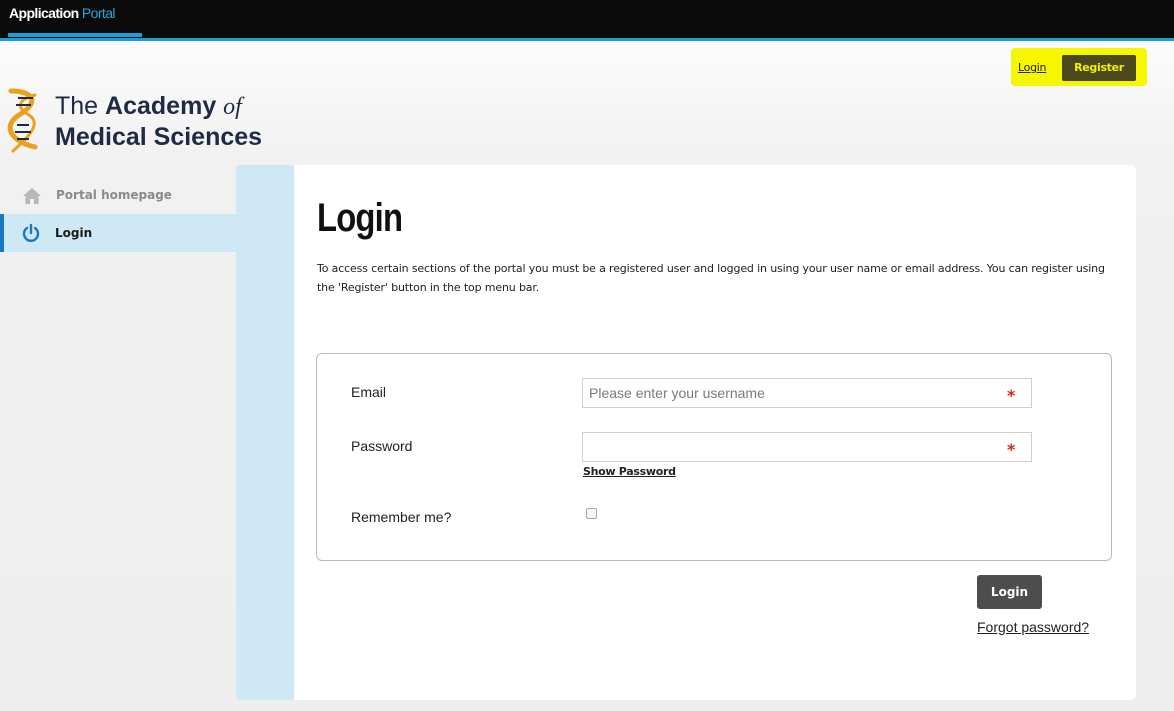  I want to click on logo-text-line1: The Academy of, so click(148, 106).